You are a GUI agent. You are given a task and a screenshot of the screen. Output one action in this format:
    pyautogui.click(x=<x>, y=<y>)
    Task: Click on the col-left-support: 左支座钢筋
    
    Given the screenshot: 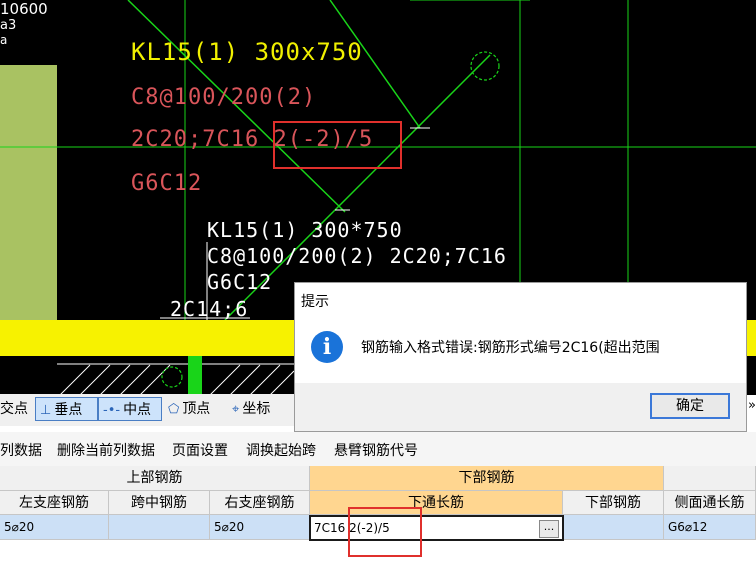 What is the action you would take?
    pyautogui.click(x=54, y=503)
    